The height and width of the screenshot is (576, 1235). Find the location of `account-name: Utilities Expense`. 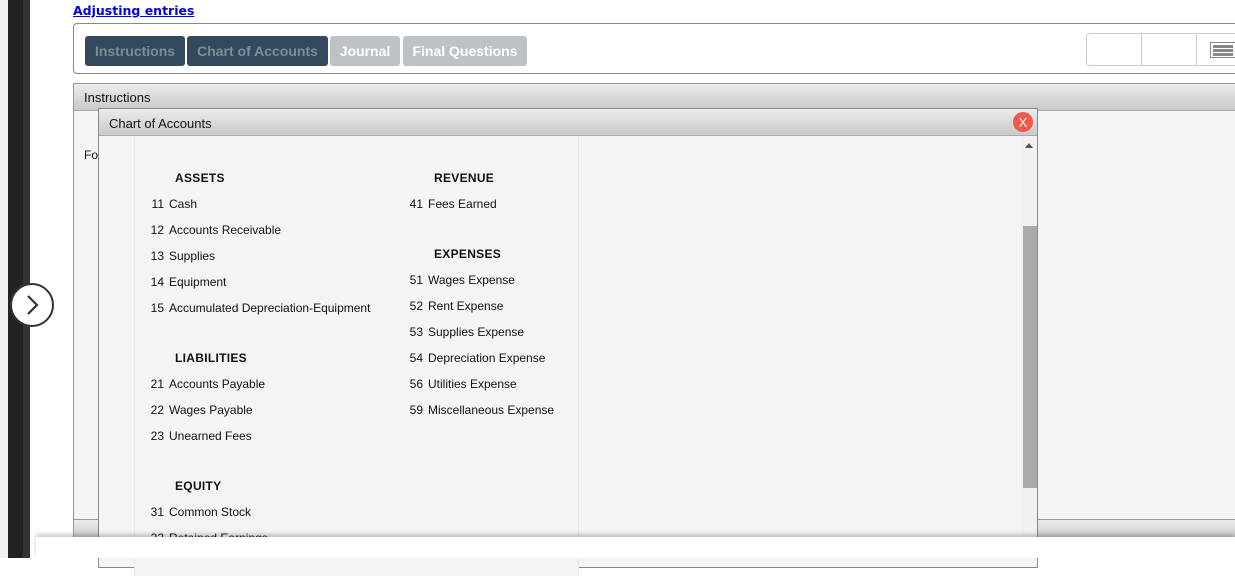

account-name: Utilities Expense is located at coordinates (472, 384).